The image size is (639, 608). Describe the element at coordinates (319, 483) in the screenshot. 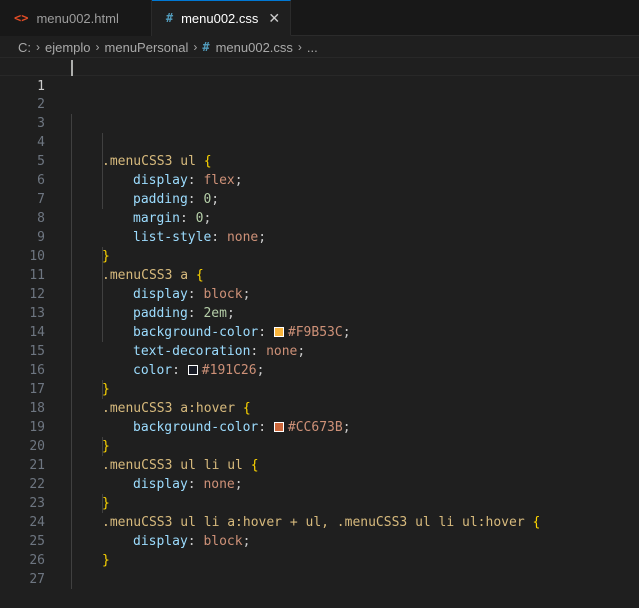

I see `code-line: 22 }` at that location.